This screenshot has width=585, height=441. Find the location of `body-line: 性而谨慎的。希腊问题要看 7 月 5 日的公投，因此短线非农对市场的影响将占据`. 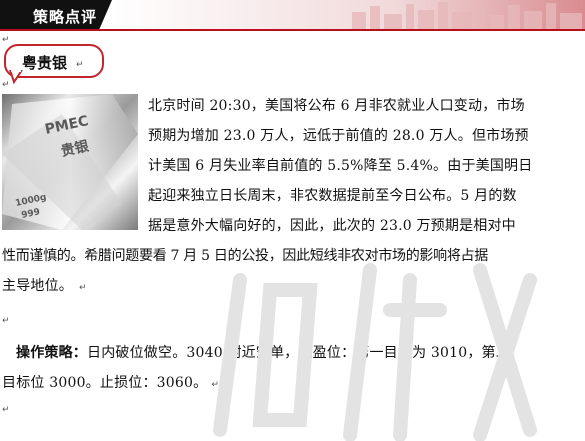

body-line: 性而谨慎的。希腊问题要看 7 月 5 日的公投，因此短线非农对市场的影响将占据 is located at coordinates (245, 256).